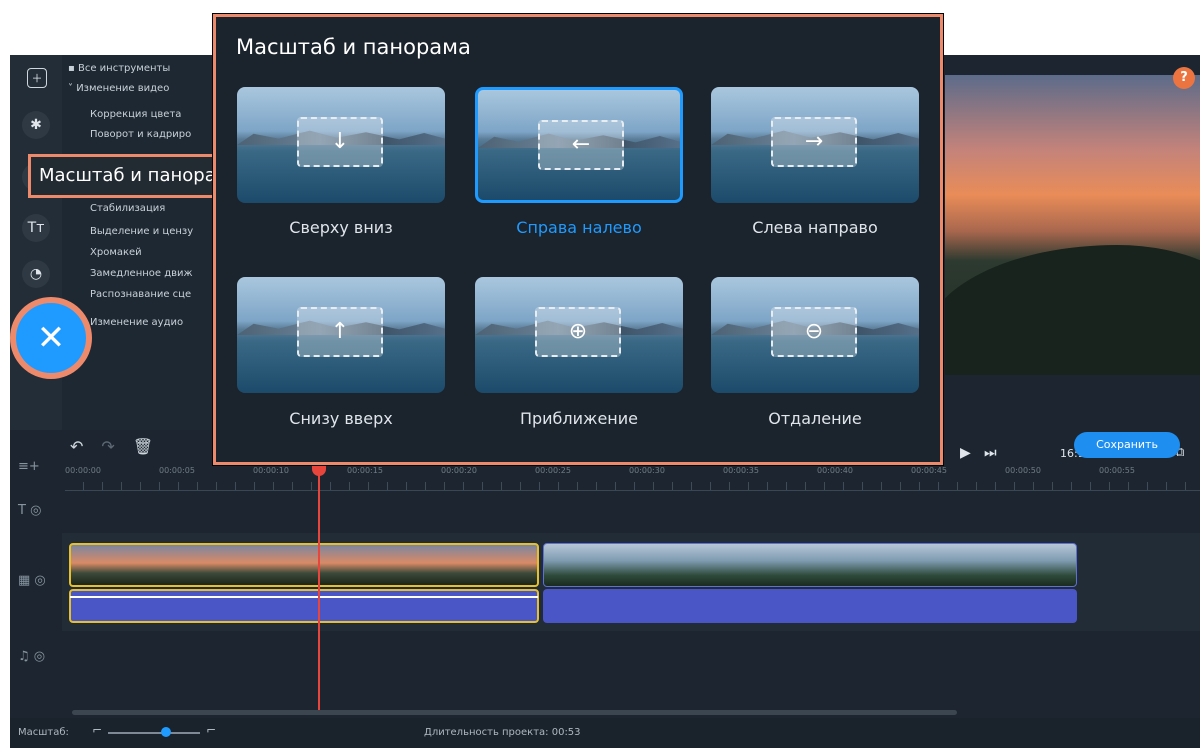 This screenshot has width=1200, height=748. Describe the element at coordinates (814, 142) in the screenshot. I see `arrow-right-icon: →` at that location.